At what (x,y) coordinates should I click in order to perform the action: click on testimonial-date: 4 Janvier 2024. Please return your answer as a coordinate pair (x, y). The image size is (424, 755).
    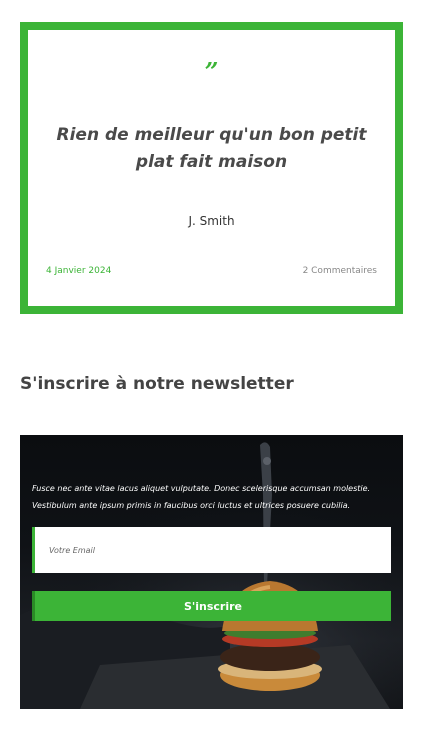
    Looking at the image, I should click on (78, 271).